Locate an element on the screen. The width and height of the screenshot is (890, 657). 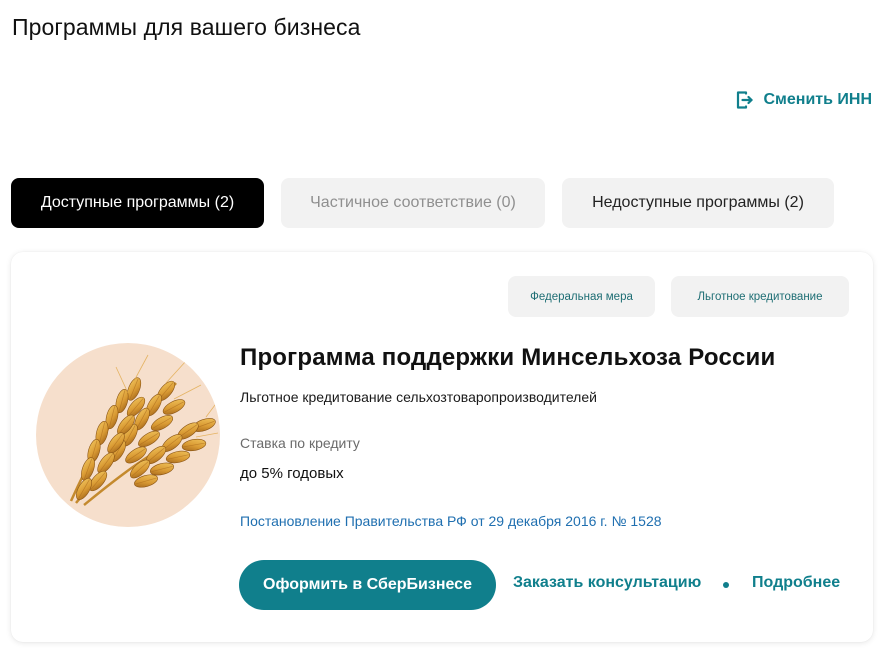
rate-value: до 5% годовых is located at coordinates (292, 473).